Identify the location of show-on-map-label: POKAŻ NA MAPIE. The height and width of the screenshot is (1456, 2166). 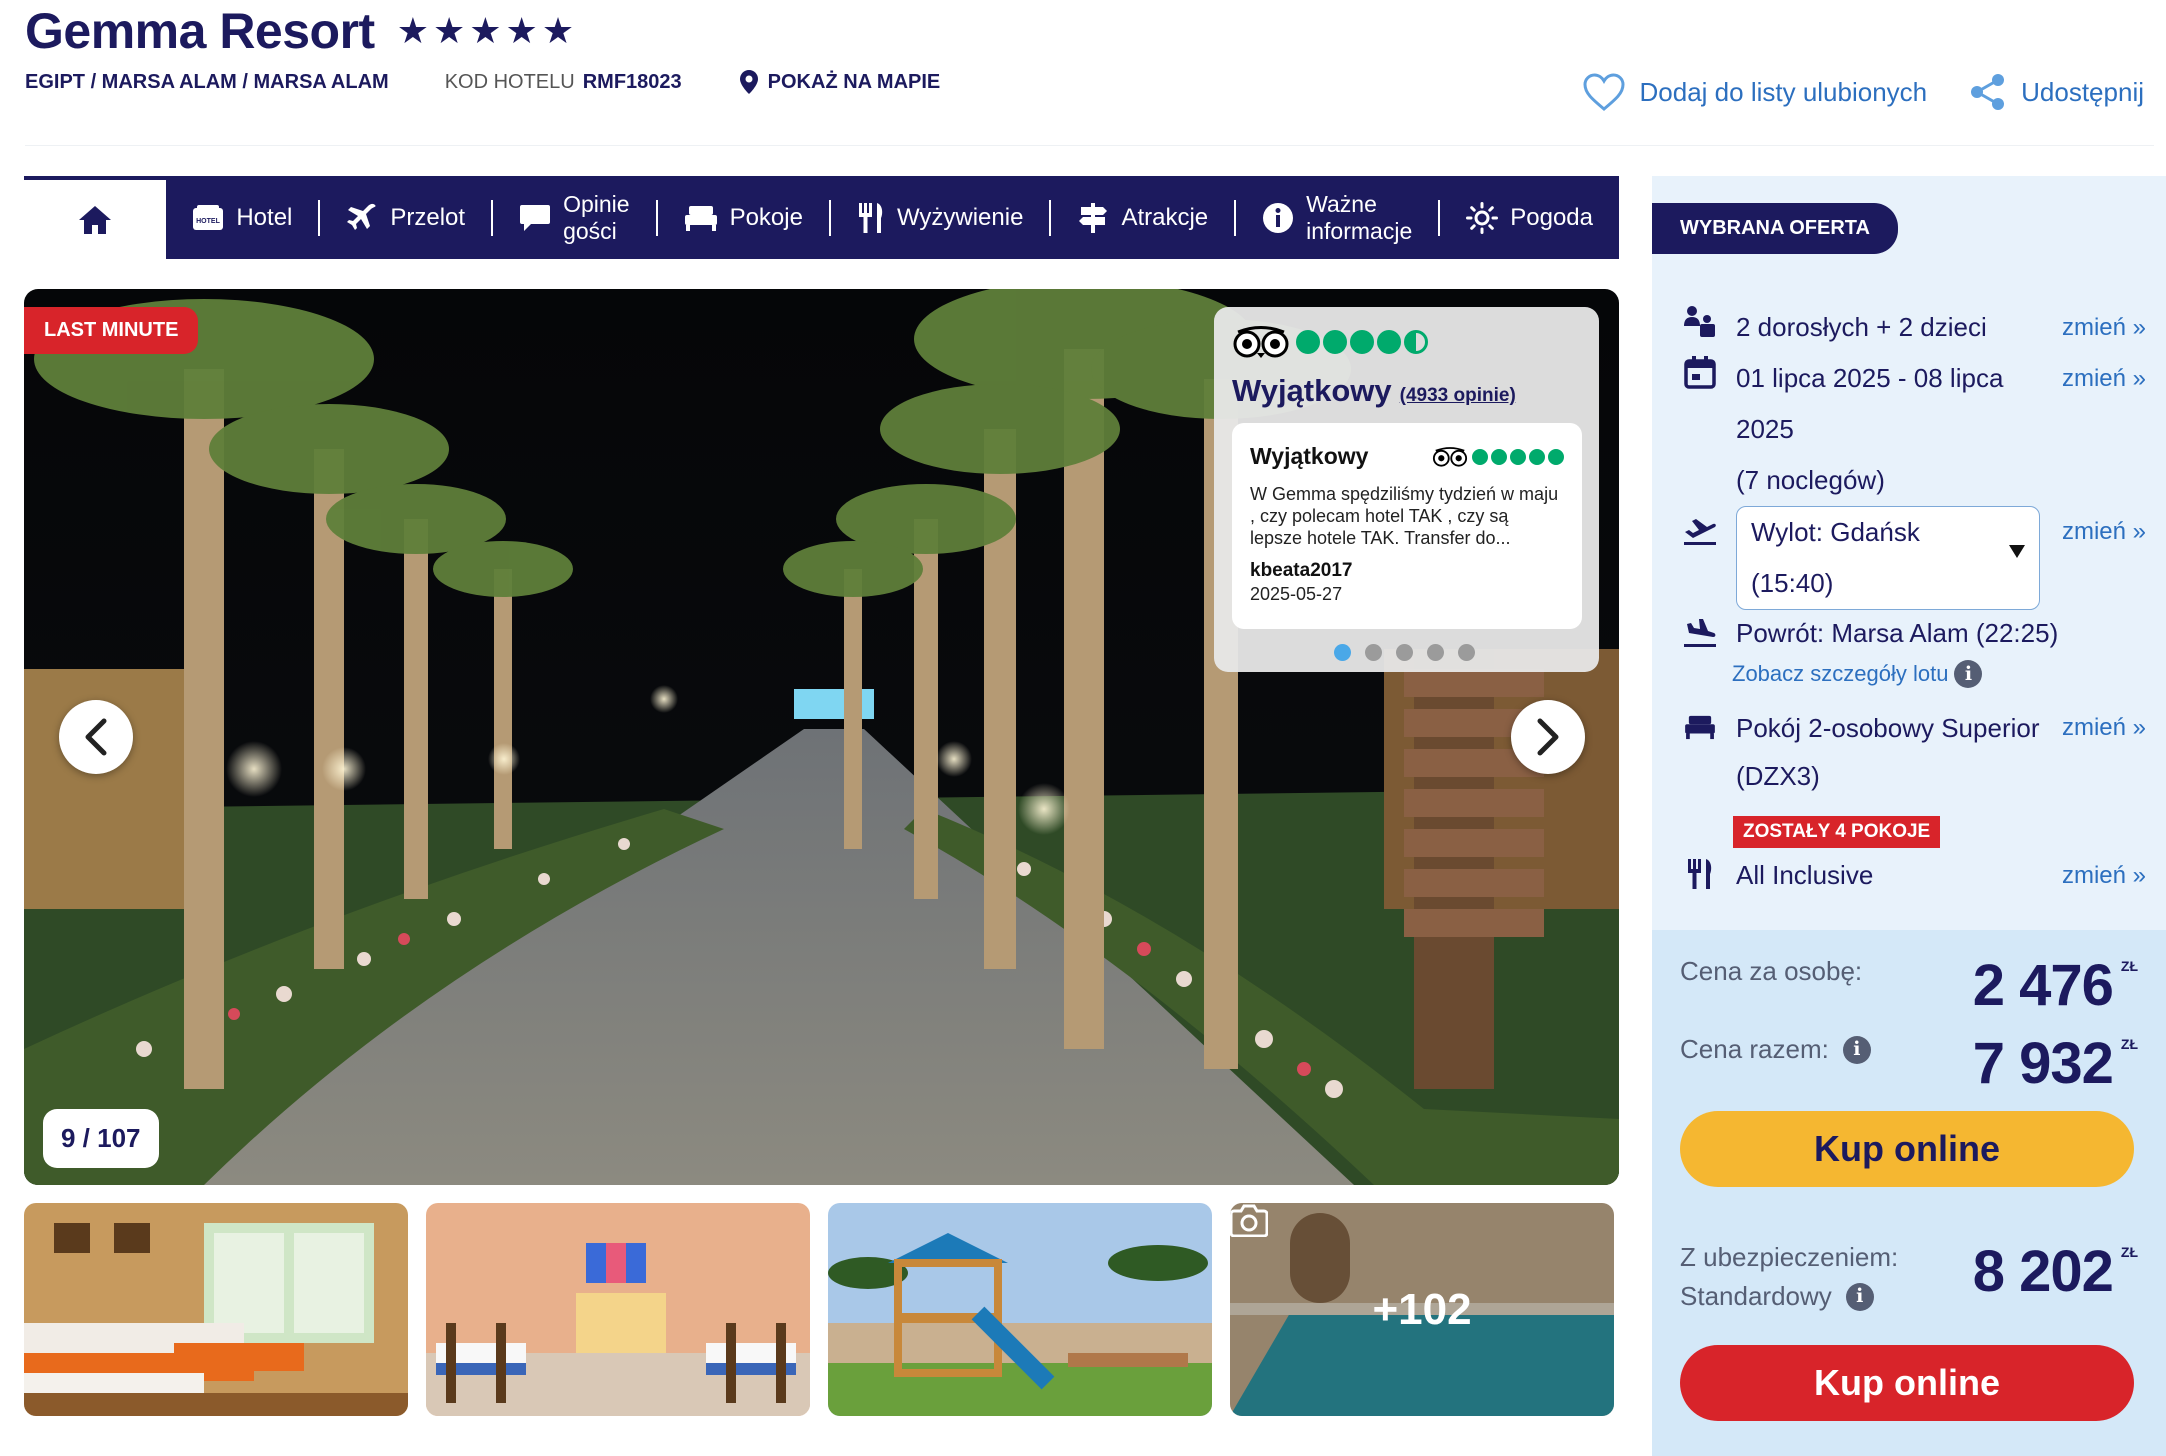
(854, 81).